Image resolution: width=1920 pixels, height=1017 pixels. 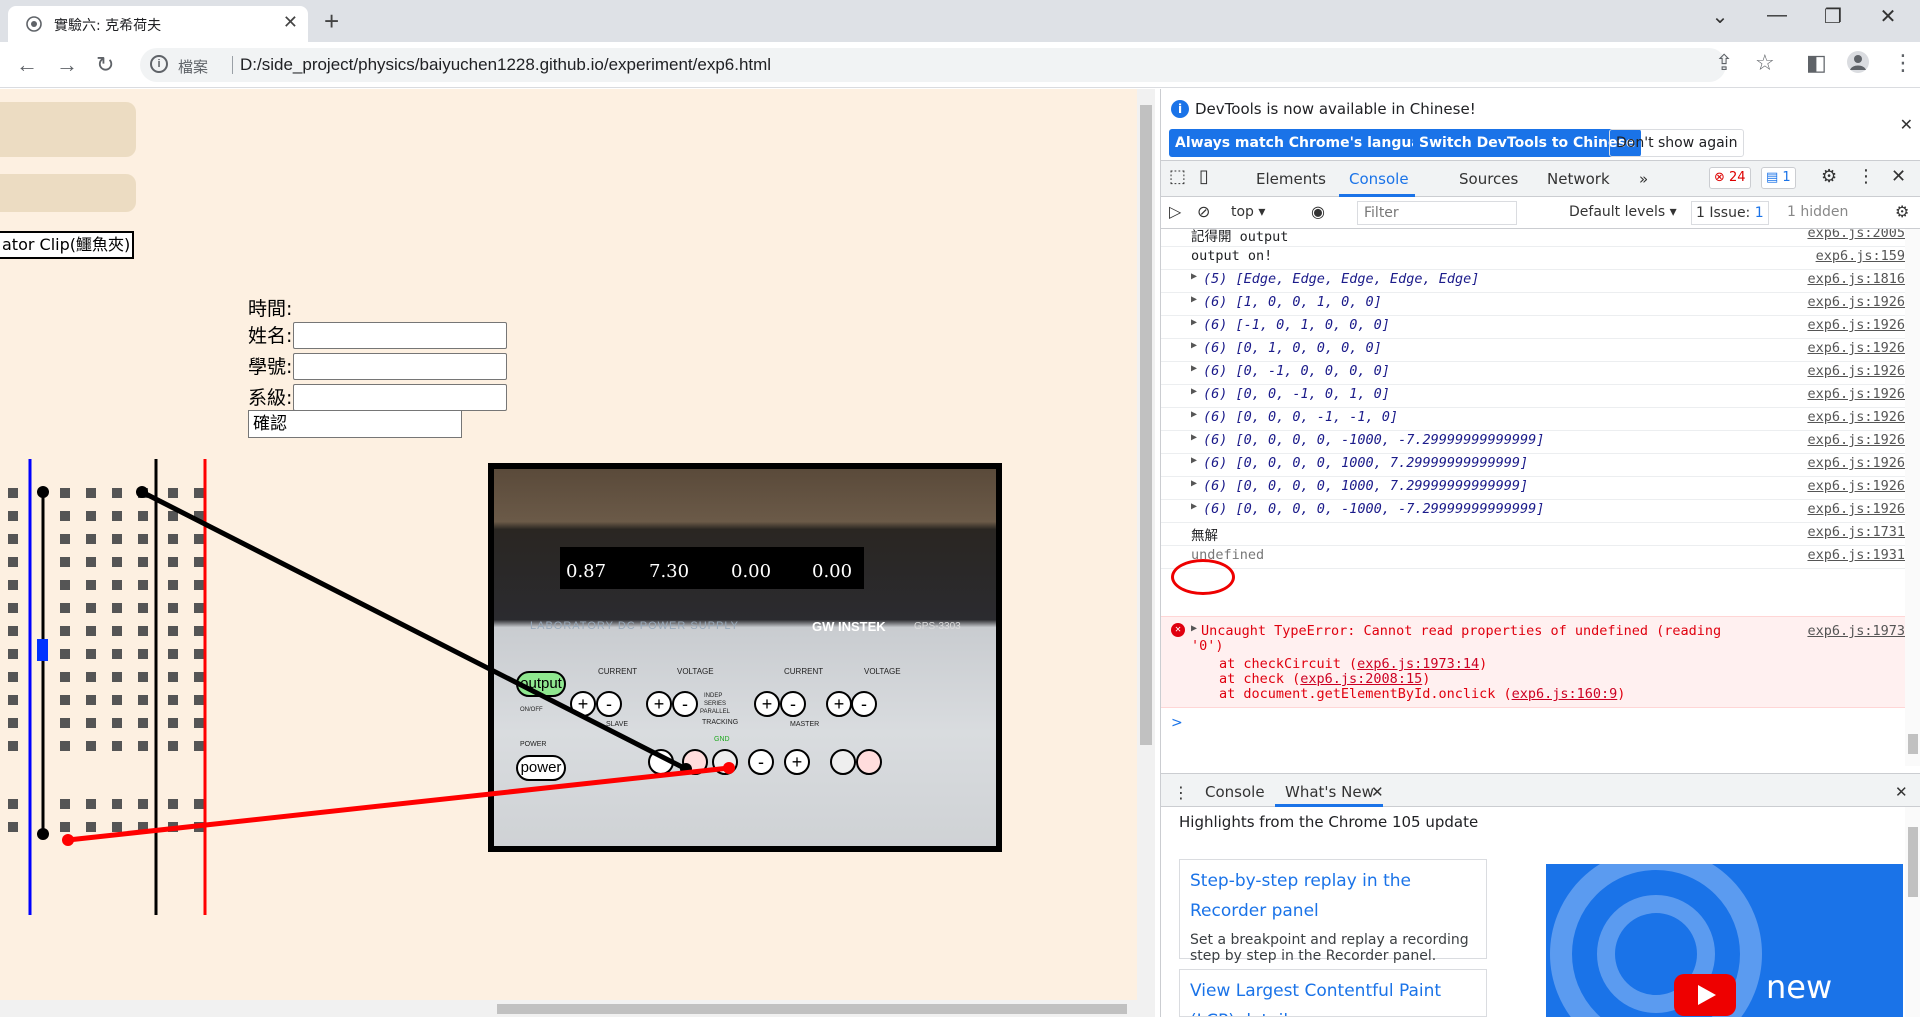 I want to click on close-infobar-icon: ✕, so click(x=1906, y=124).